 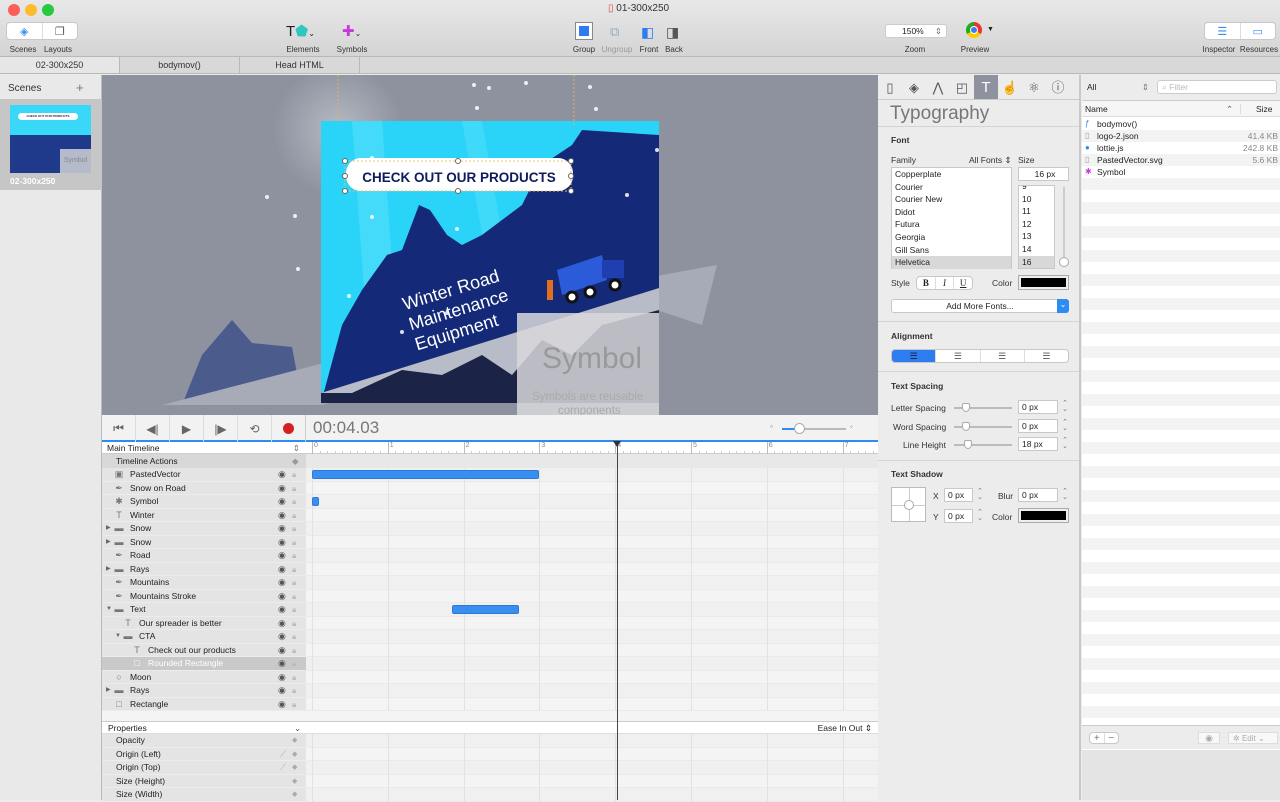 I want to click on property-row: Origin (Left) ⟋ ◆, so click(x=490, y=754).